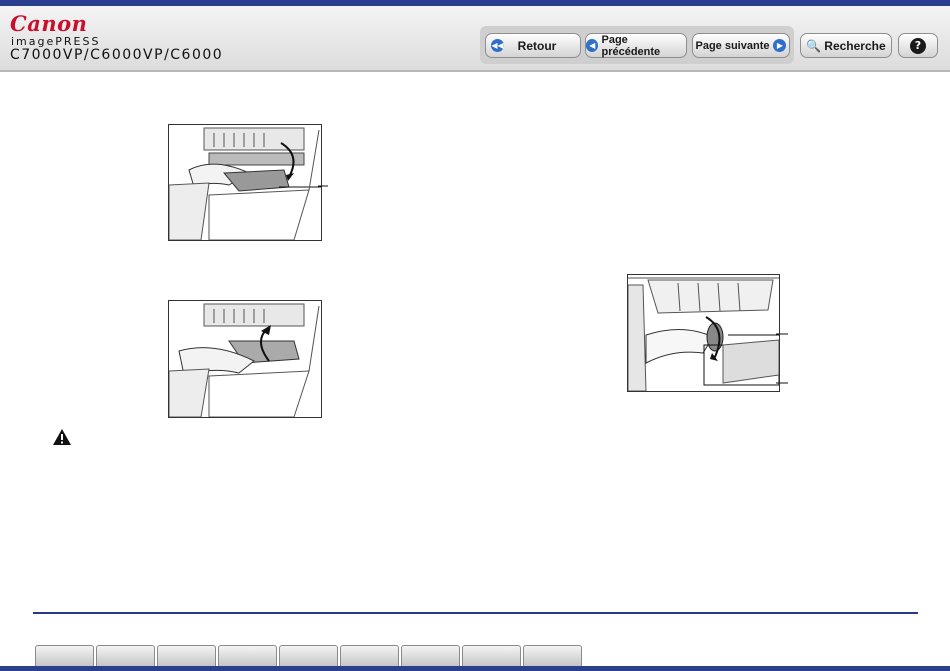 This screenshot has width=950, height=671. What do you see at coordinates (62, 437) in the screenshot?
I see `warning-triangle-icon` at bounding box center [62, 437].